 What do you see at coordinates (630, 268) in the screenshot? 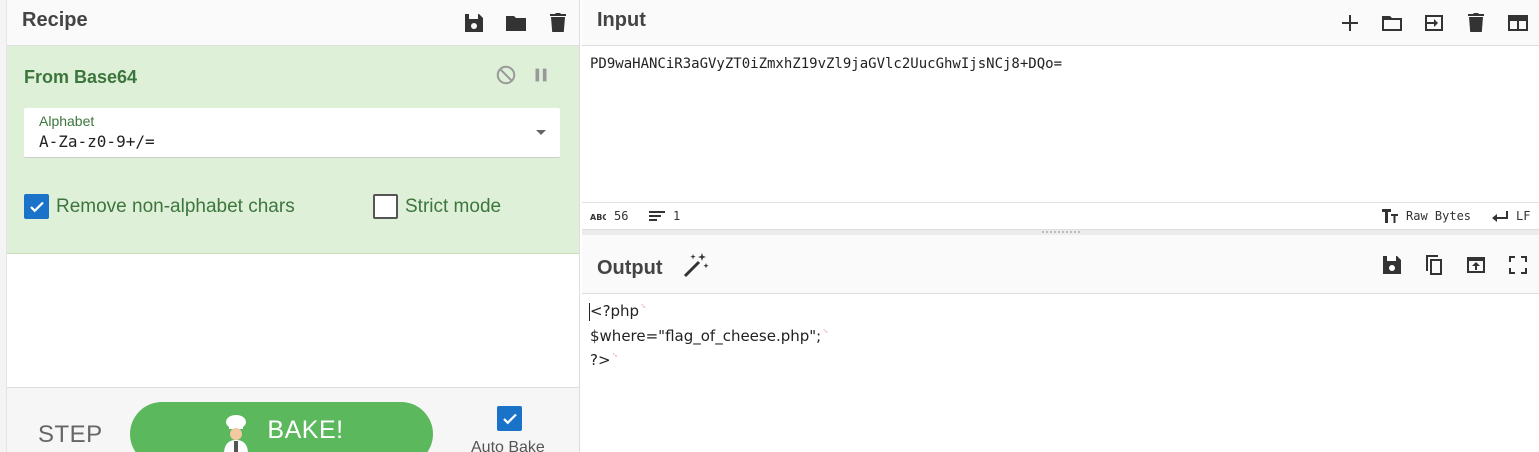
I see `output-title: Output` at bounding box center [630, 268].